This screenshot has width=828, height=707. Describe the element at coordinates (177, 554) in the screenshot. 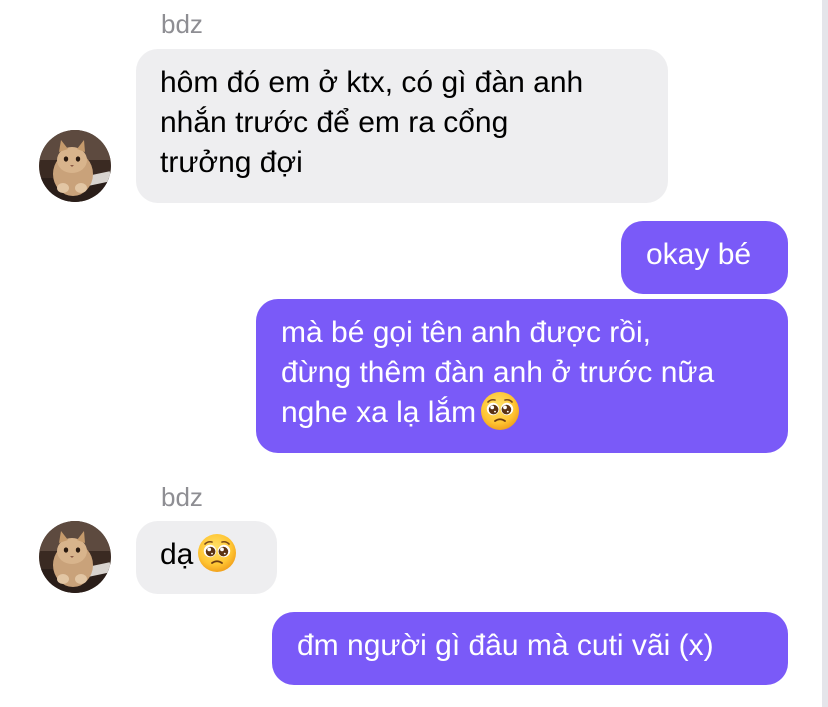

I see `message-text-line: dạ` at that location.